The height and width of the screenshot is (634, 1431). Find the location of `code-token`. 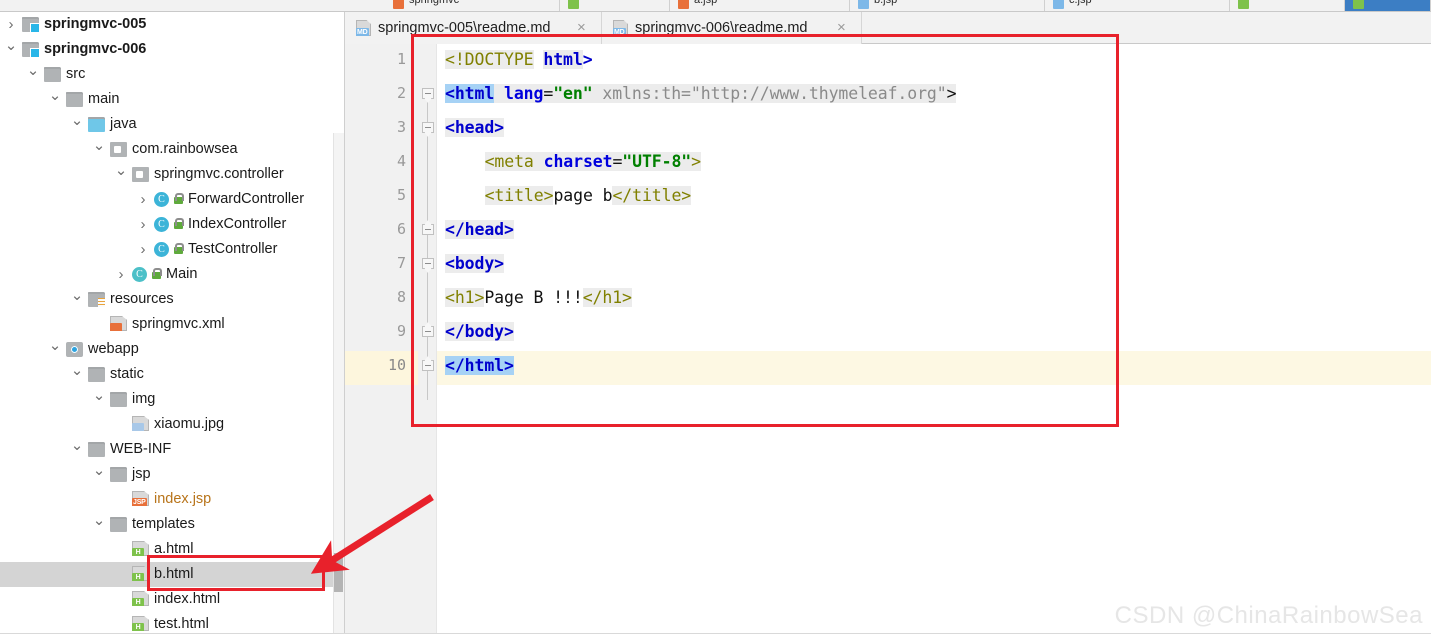

code-token is located at coordinates (597, 93).